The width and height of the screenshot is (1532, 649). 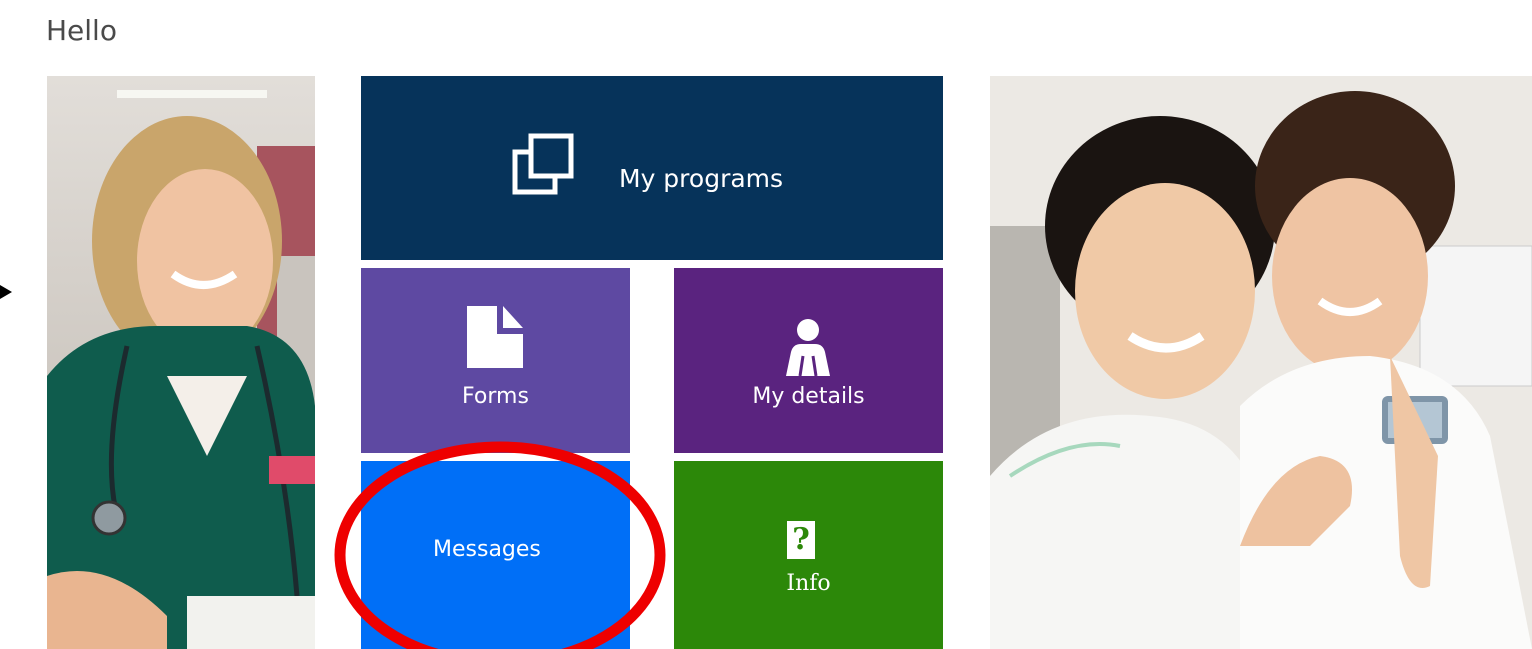 I want to click on document-icon, so click(x=495, y=337).